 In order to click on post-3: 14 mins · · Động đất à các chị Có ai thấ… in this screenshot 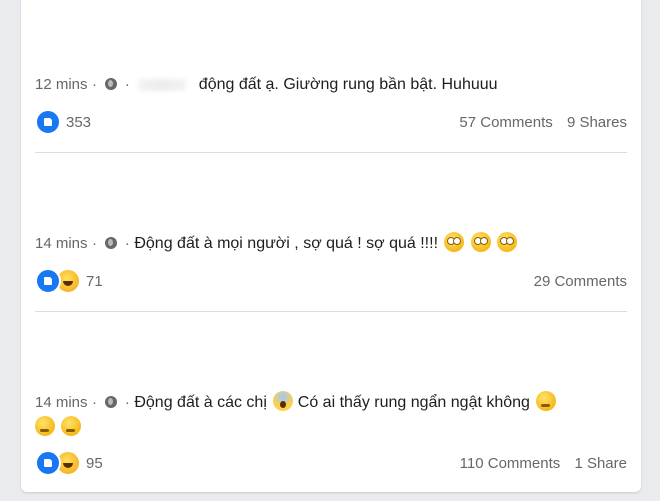, I will do `click(331, 415)`.